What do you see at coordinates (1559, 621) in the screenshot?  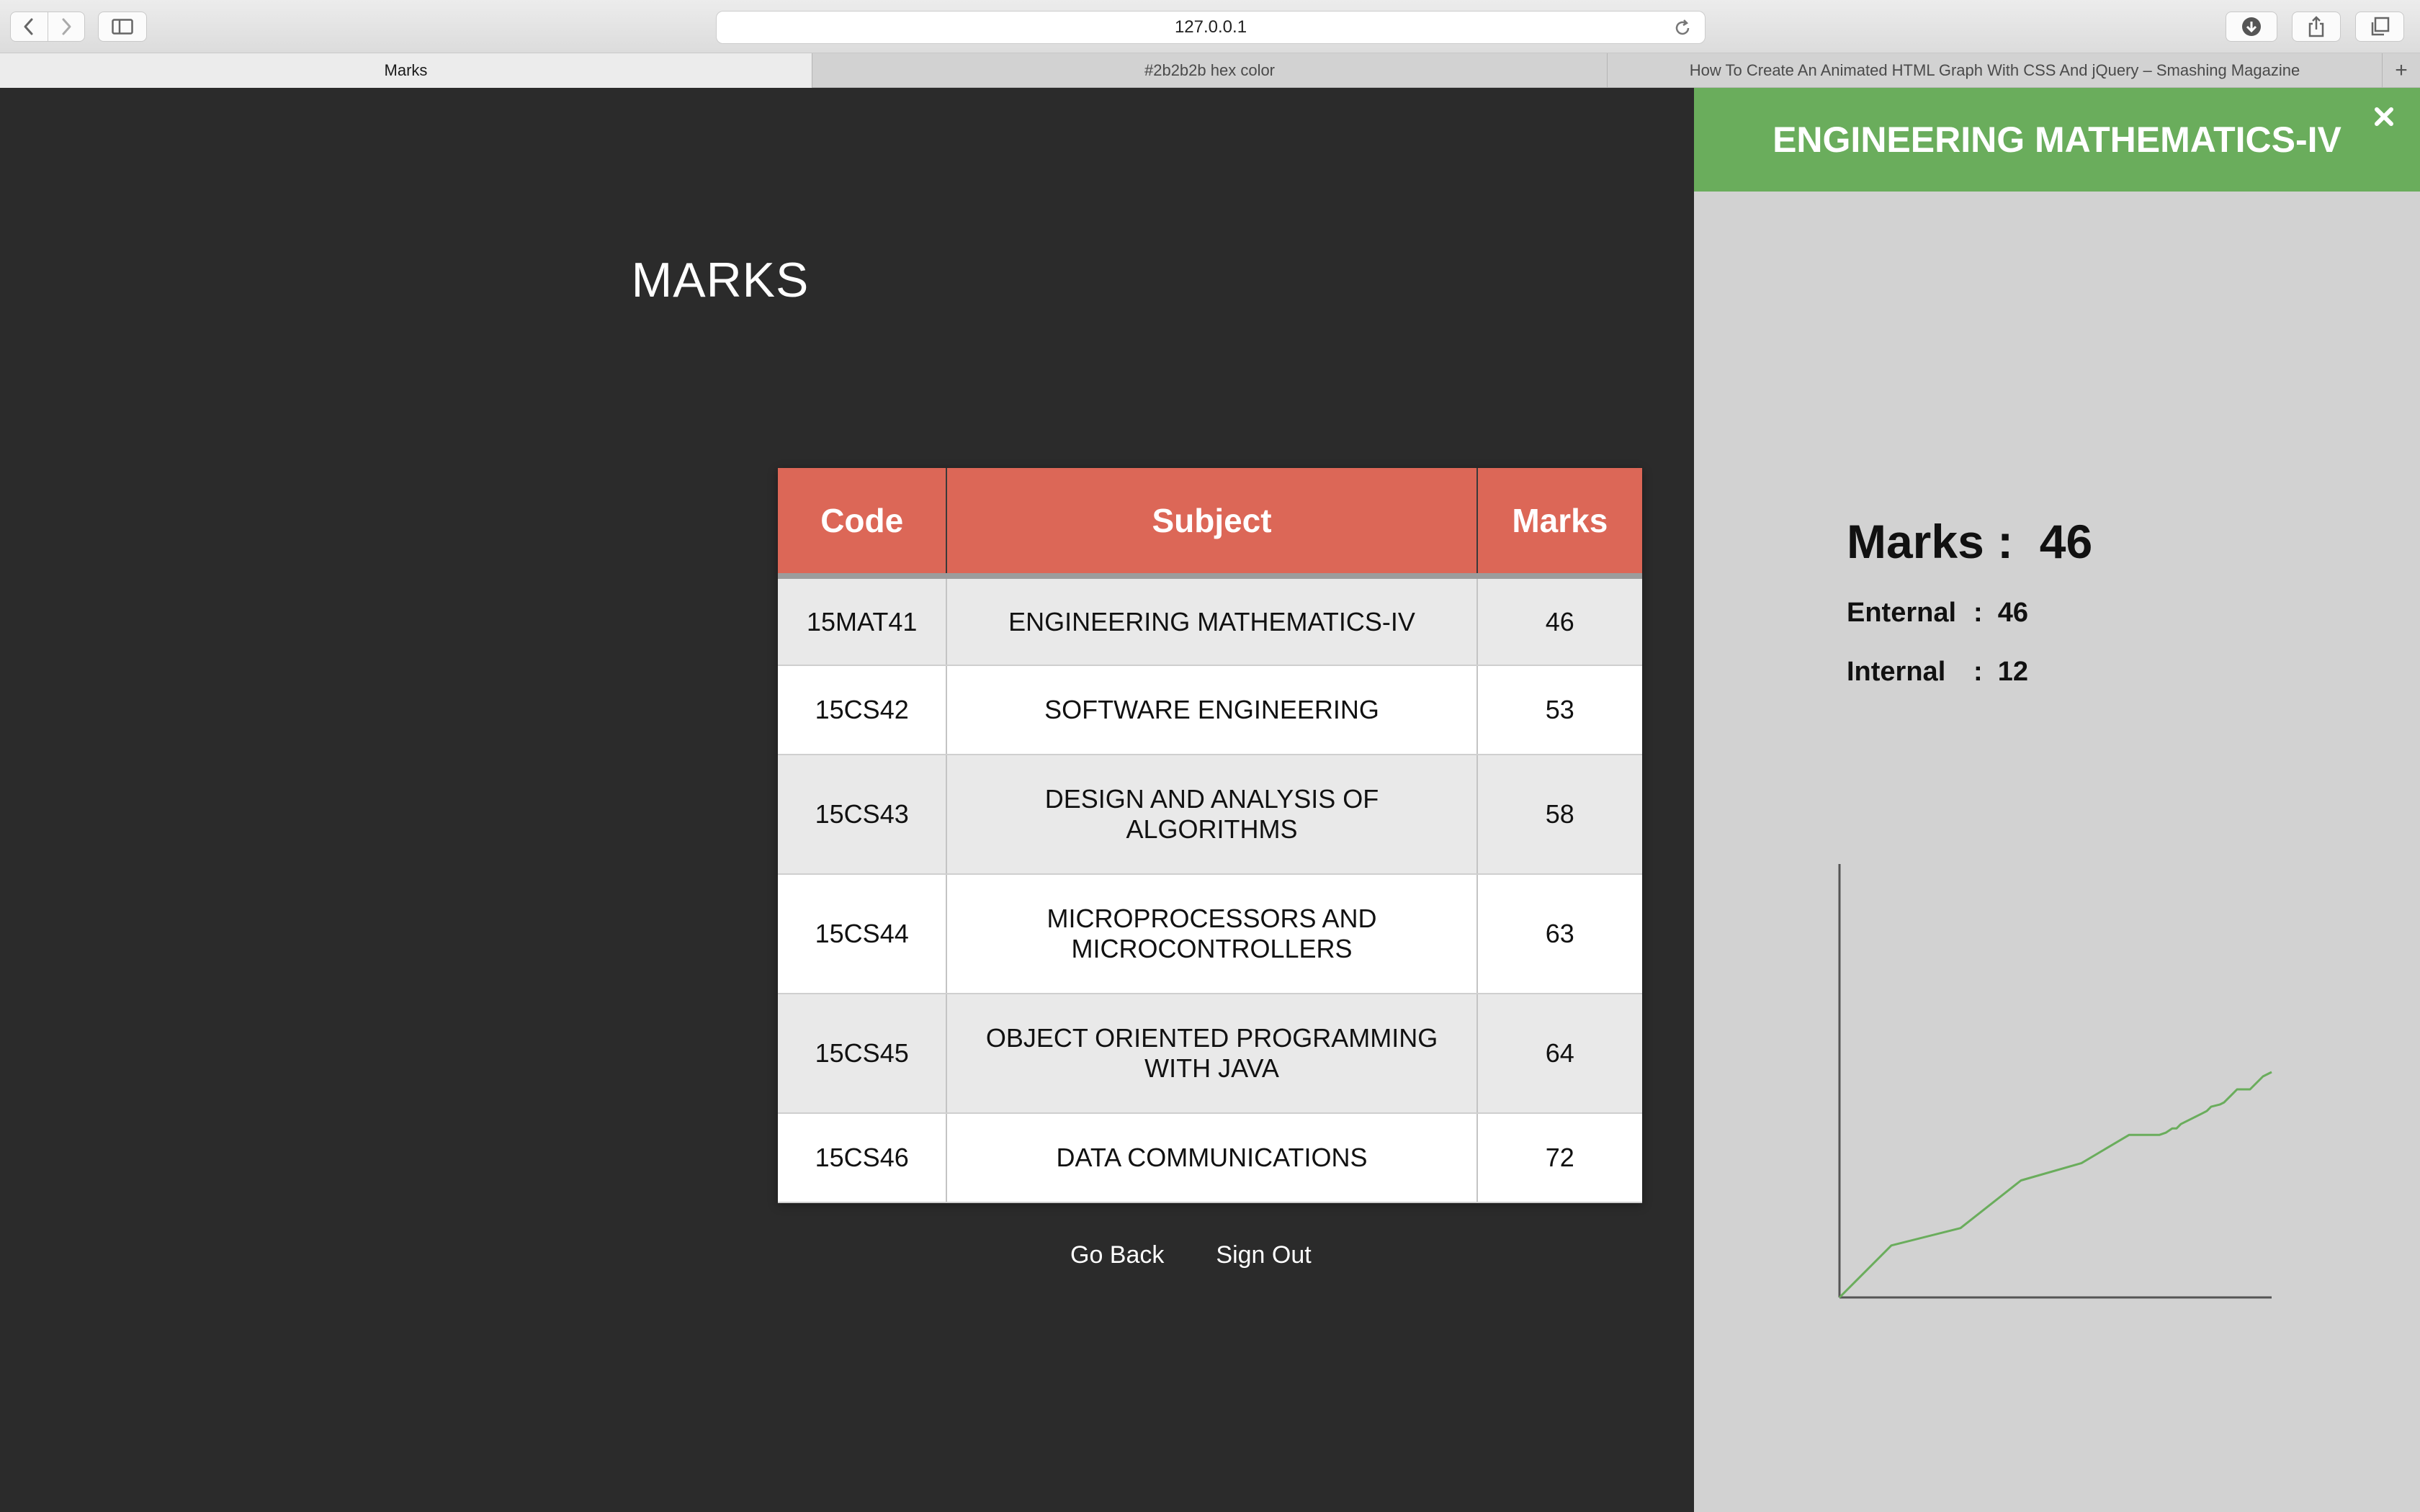 I see `cell-marks: 46` at bounding box center [1559, 621].